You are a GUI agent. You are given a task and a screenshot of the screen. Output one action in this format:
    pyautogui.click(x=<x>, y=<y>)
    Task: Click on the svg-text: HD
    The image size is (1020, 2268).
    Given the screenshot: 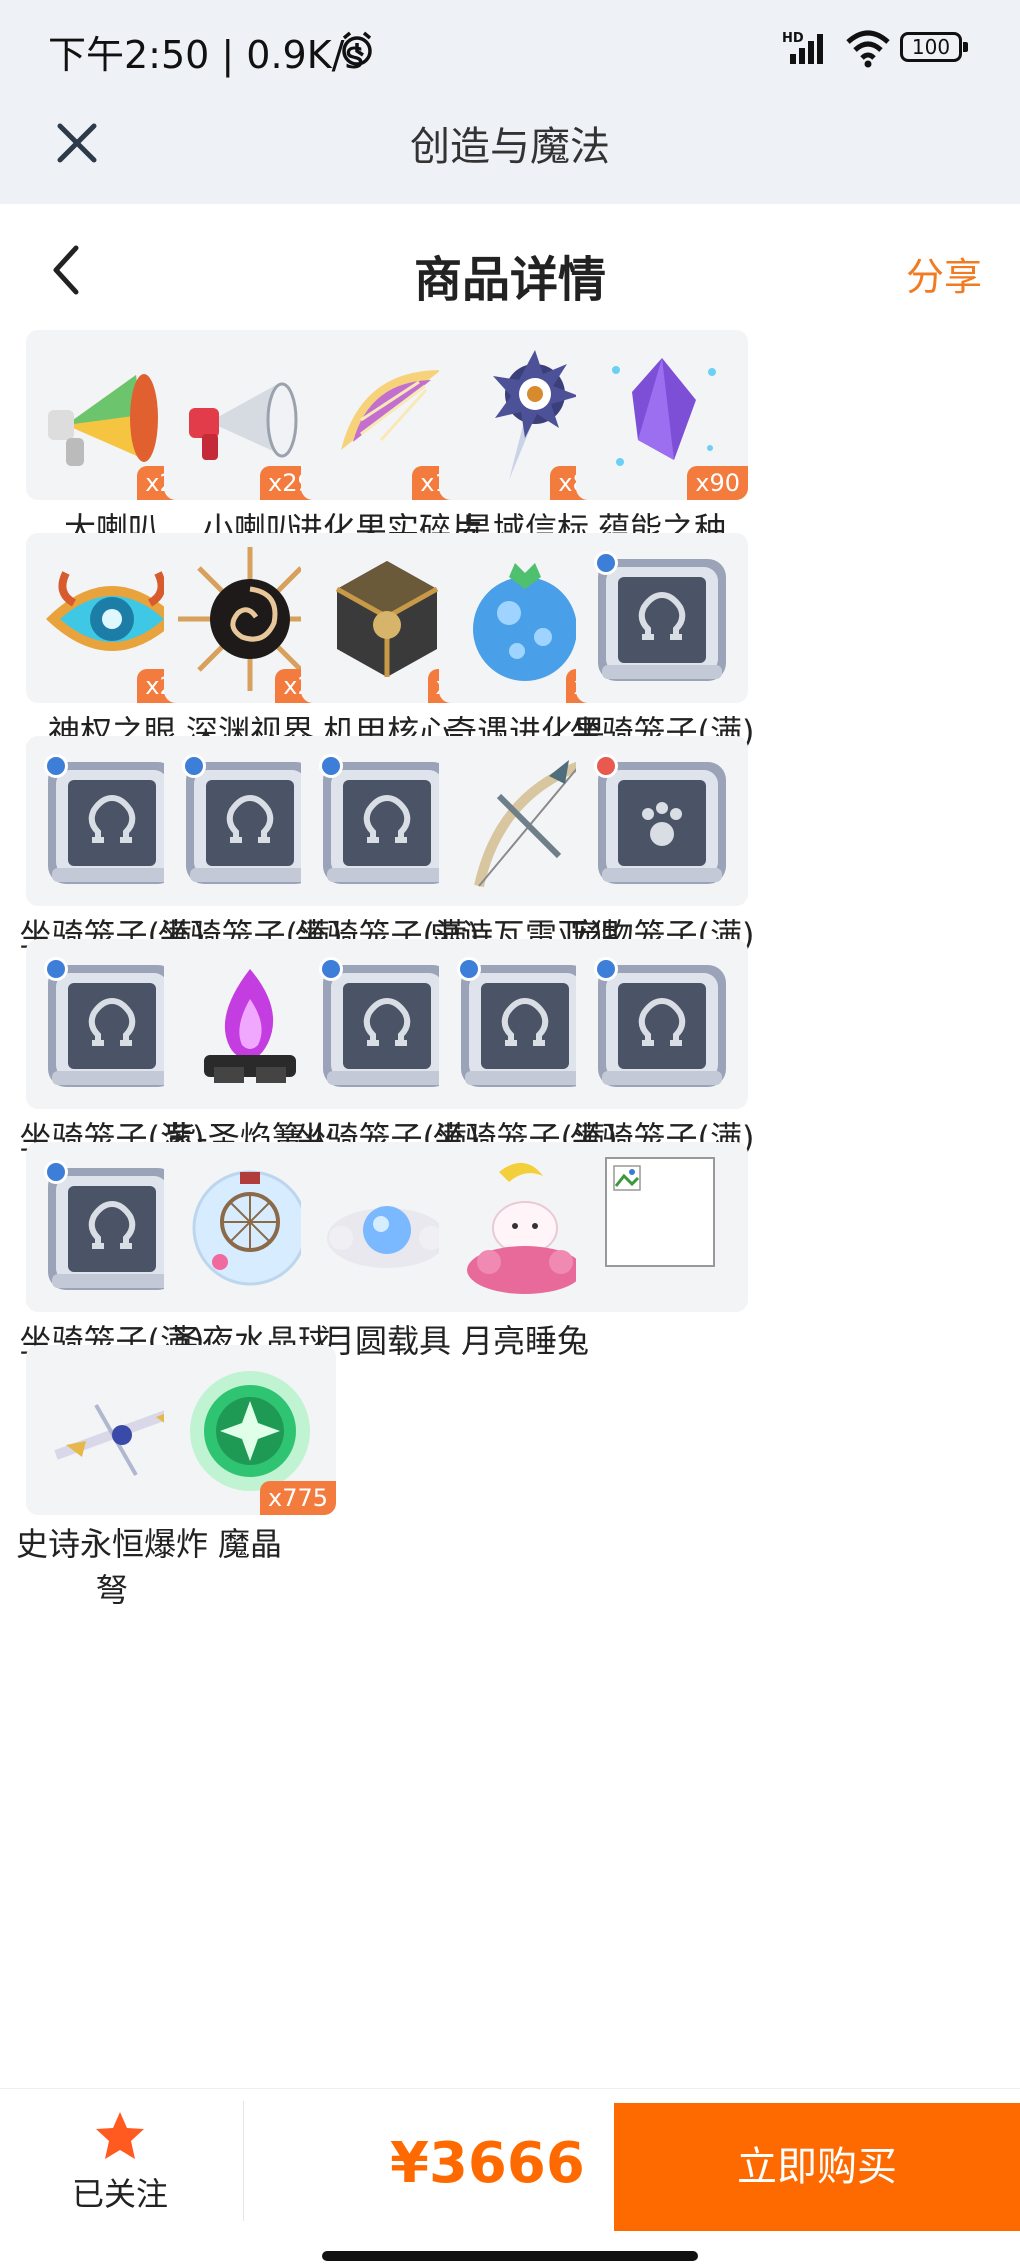 What is the action you would take?
    pyautogui.click(x=793, y=38)
    